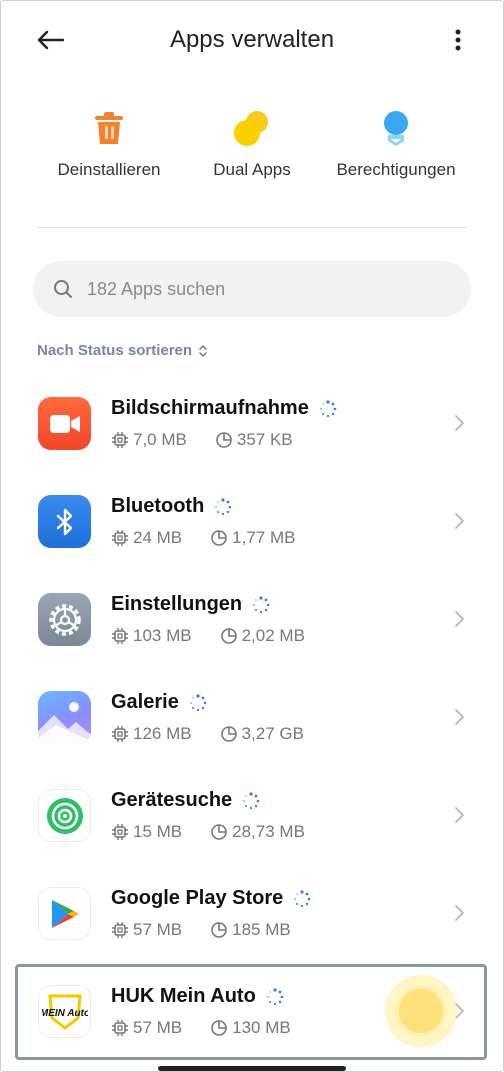 The height and width of the screenshot is (1072, 504). Describe the element at coordinates (156, 288) in the screenshot. I see `search-placeholder: 182 Apps suchen` at that location.